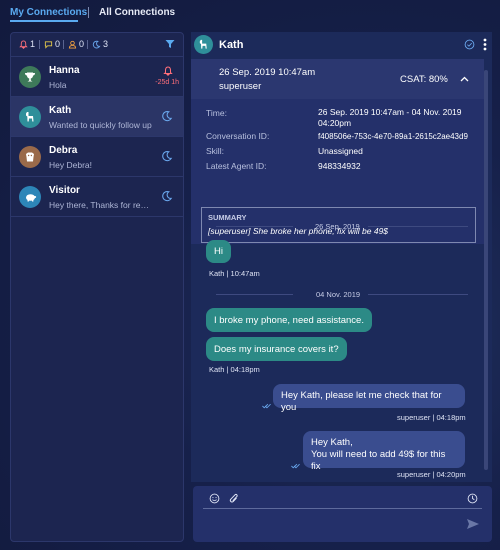 The width and height of the screenshot is (500, 550). What do you see at coordinates (48, 44) in the screenshot?
I see `chat-bubble-icon` at bounding box center [48, 44].